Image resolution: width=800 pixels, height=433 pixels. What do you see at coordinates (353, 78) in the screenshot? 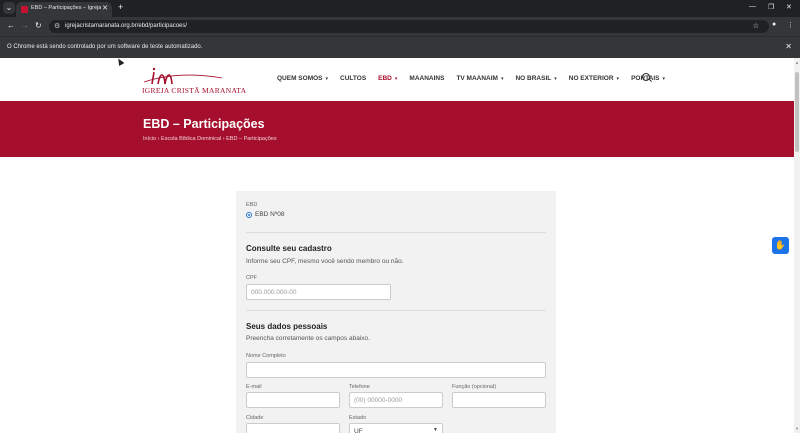
I see `menu-cultos: CULTOS` at bounding box center [353, 78].